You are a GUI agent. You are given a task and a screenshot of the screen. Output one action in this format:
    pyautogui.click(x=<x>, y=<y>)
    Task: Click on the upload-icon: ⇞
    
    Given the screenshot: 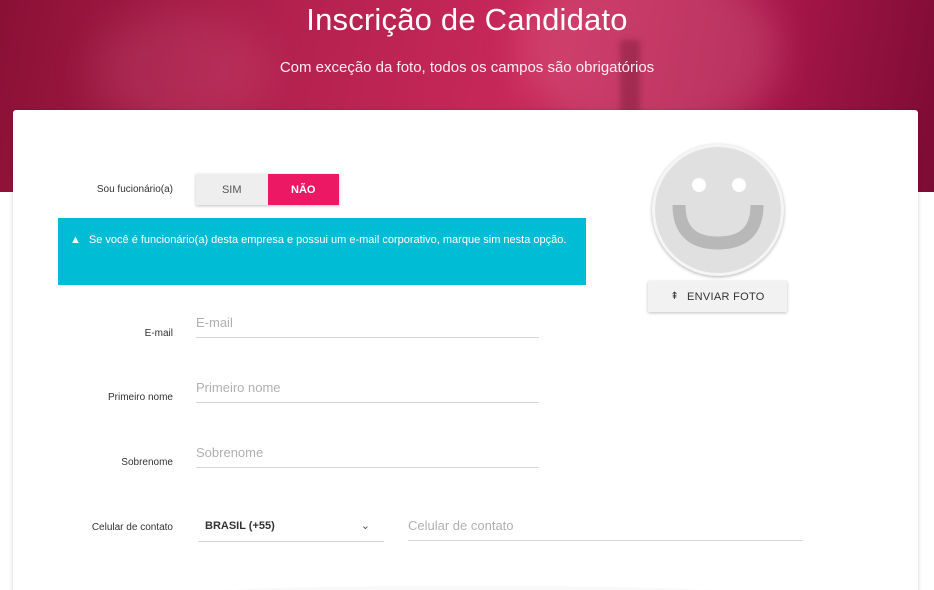 What is the action you would take?
    pyautogui.click(x=674, y=296)
    